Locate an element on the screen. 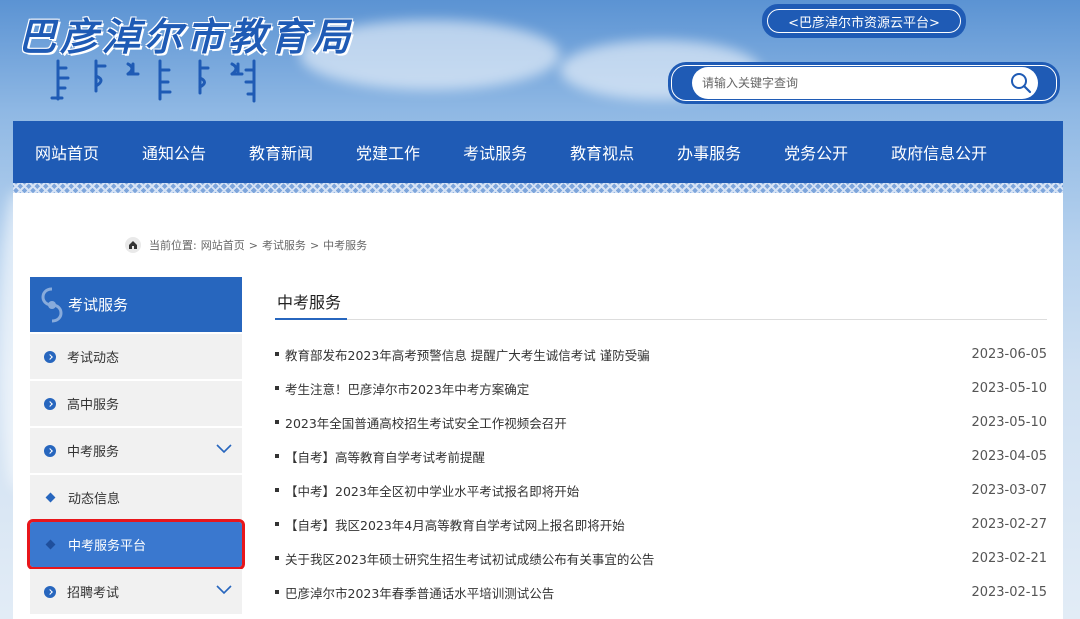  news-title: 【中考】2023年全区初中学业水平考试报名即将开始 is located at coordinates (432, 490).